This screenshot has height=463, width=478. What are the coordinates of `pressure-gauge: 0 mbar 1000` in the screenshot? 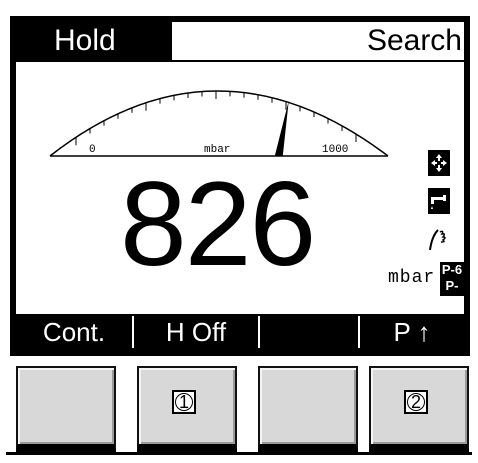 It's located at (219, 123).